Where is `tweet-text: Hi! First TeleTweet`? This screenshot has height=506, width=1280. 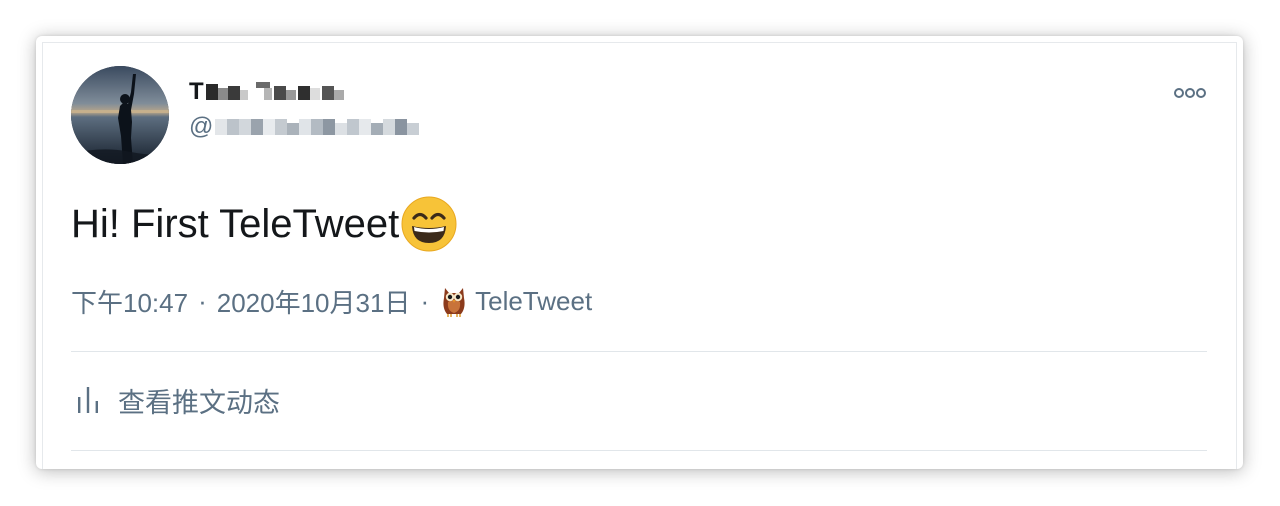
tweet-text: Hi! First TeleTweet is located at coordinates (235, 224).